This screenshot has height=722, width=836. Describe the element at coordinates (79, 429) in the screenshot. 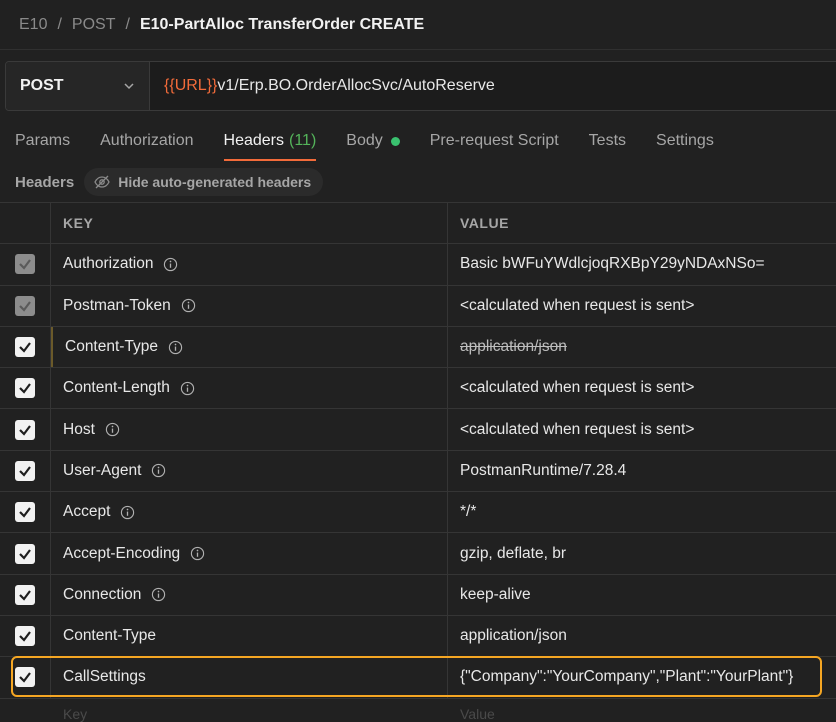

I see `header-key: Host` at that location.